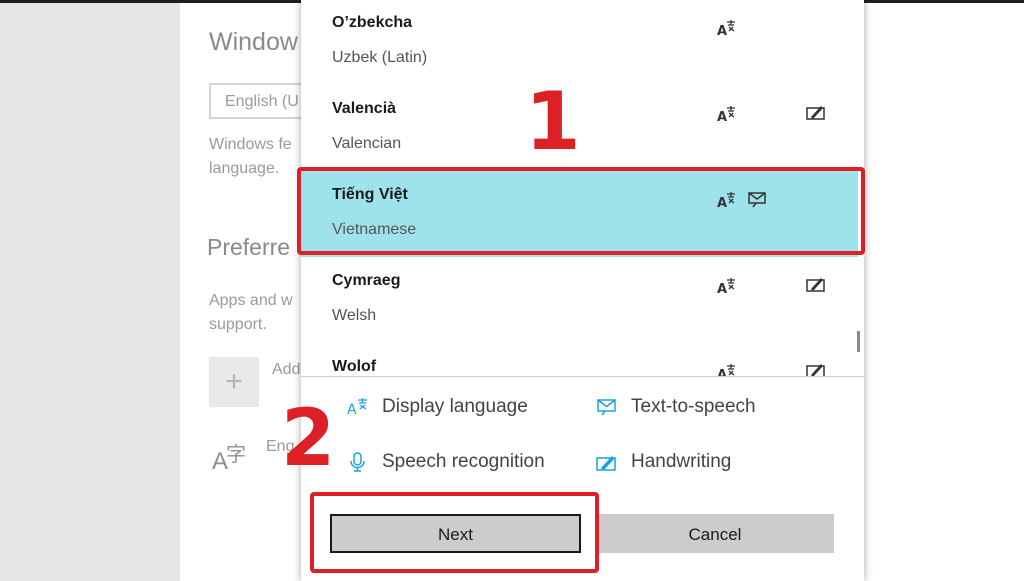 Image resolution: width=1024 pixels, height=581 pixels. Describe the element at coordinates (249, 247) in the screenshot. I see `preferred-languages-heading: Preferre` at that location.